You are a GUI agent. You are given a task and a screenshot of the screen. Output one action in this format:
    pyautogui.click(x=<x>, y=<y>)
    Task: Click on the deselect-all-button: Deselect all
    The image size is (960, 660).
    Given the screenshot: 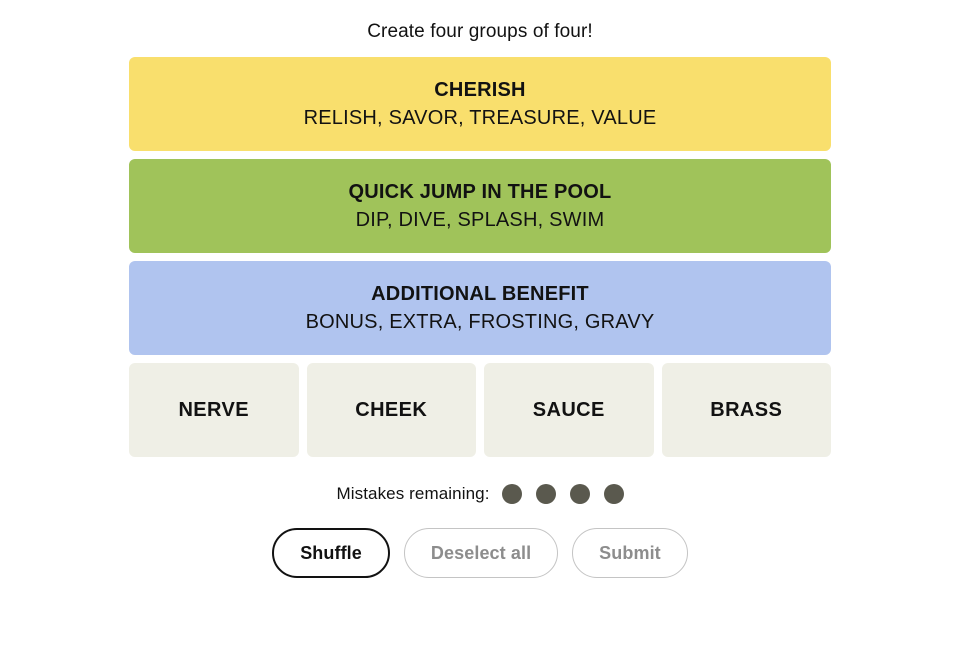 What is the action you would take?
    pyautogui.click(x=481, y=553)
    